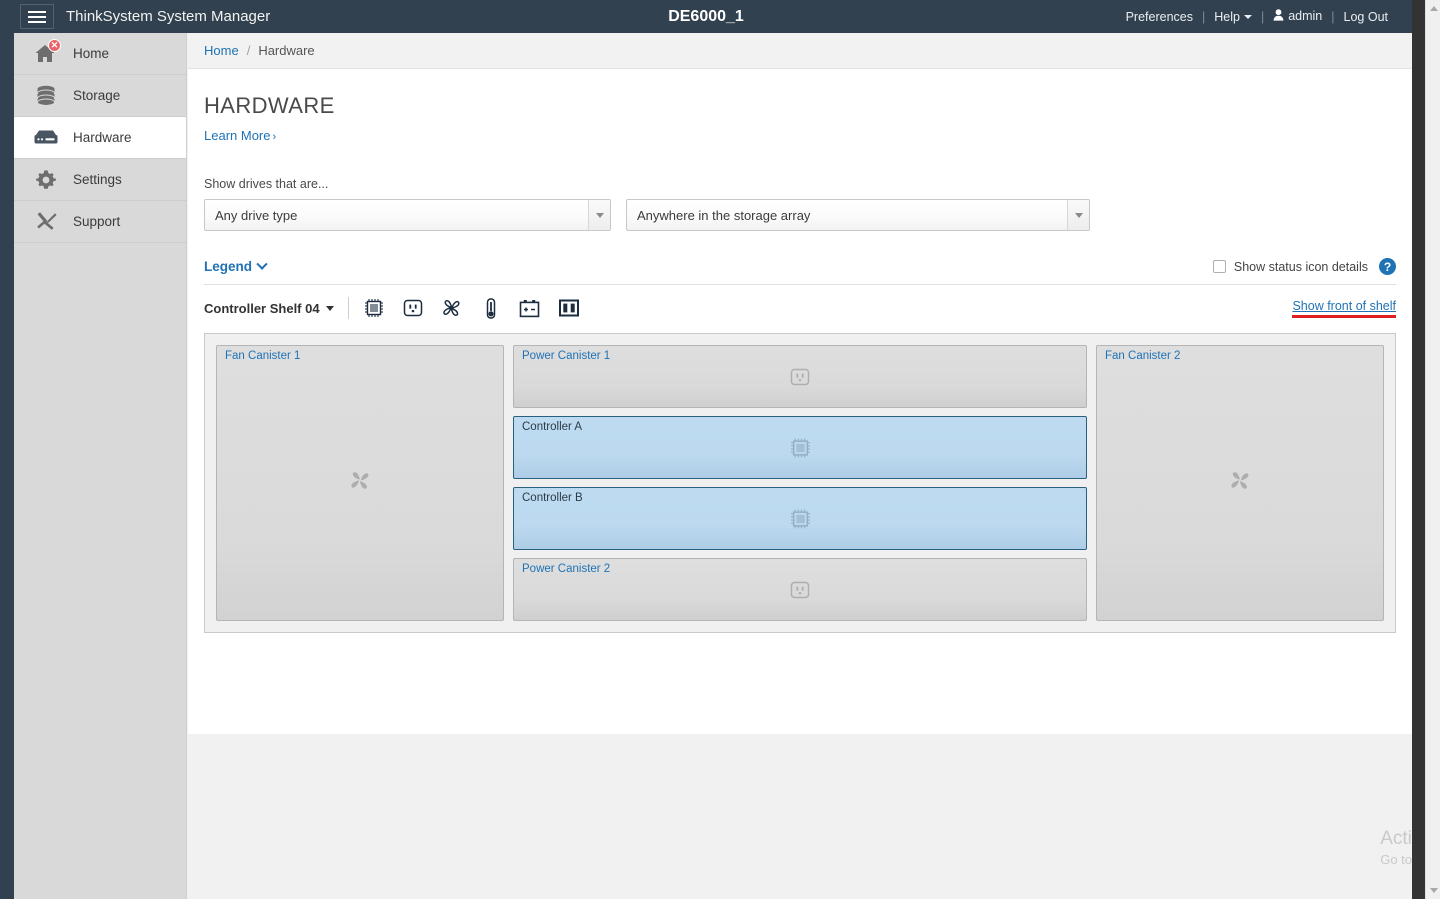 This screenshot has width=1440, height=899. I want to click on power-canister-1: Power Canister 1, so click(800, 376).